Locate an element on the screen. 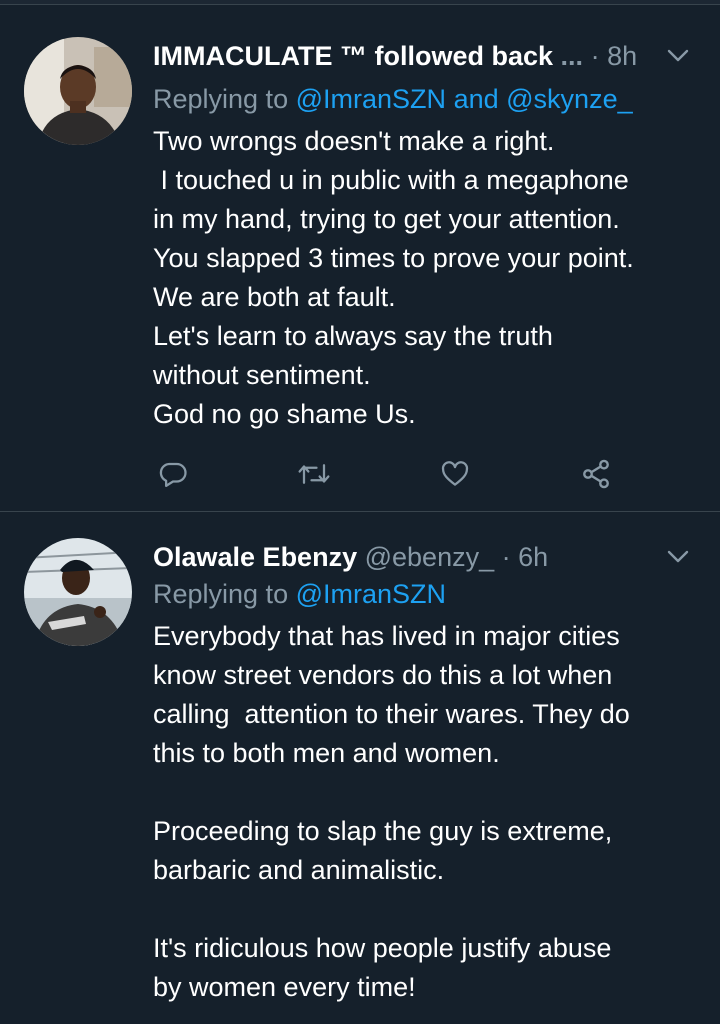  tweet-text-line: Everybody that has lived in major cities is located at coordinates (386, 636).